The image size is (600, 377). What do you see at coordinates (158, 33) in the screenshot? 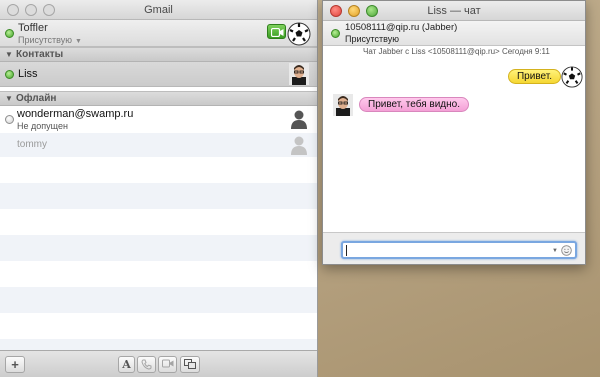
I see `account-bar: Toffler Присутствую ▼` at bounding box center [158, 33].